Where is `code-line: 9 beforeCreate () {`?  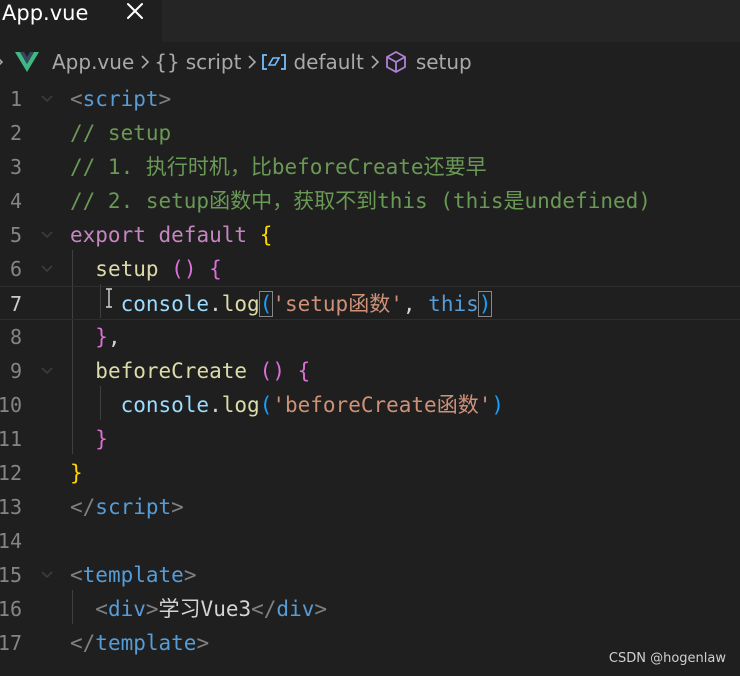 code-line: 9 beforeCreate () { is located at coordinates (370, 371).